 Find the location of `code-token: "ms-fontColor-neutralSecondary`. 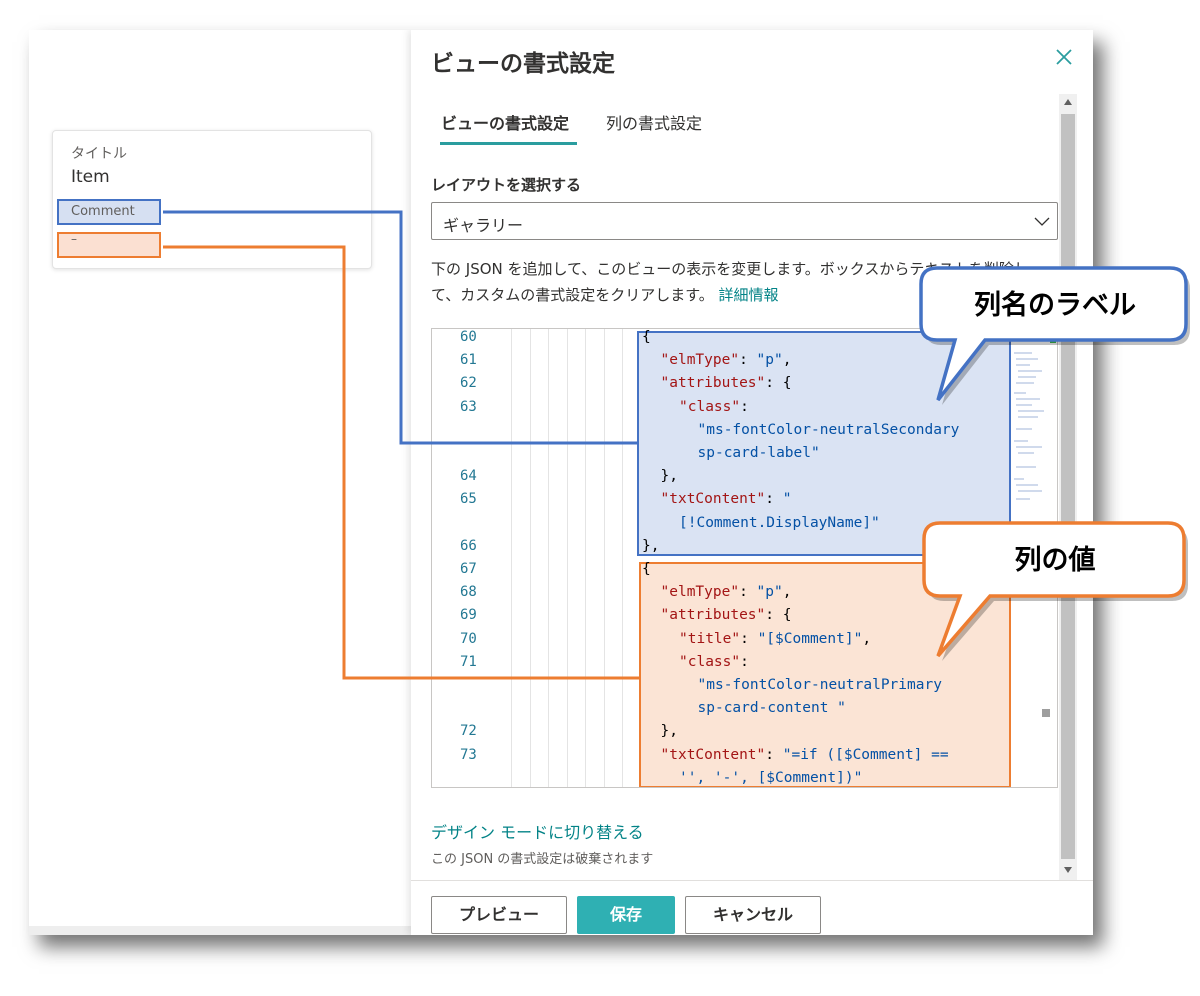

code-token: "ms-fontColor-neutralSecondary is located at coordinates (828, 429).